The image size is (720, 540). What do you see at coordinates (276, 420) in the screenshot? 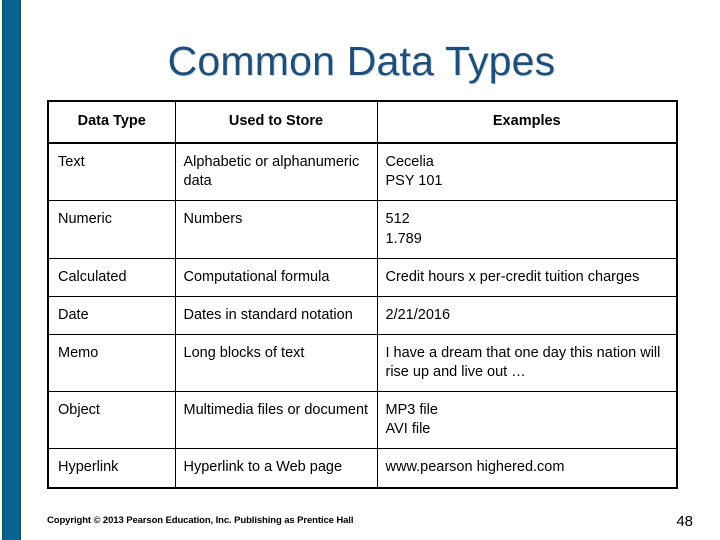
I see `cell-used-to-store: Multimedia files or document` at bounding box center [276, 420].